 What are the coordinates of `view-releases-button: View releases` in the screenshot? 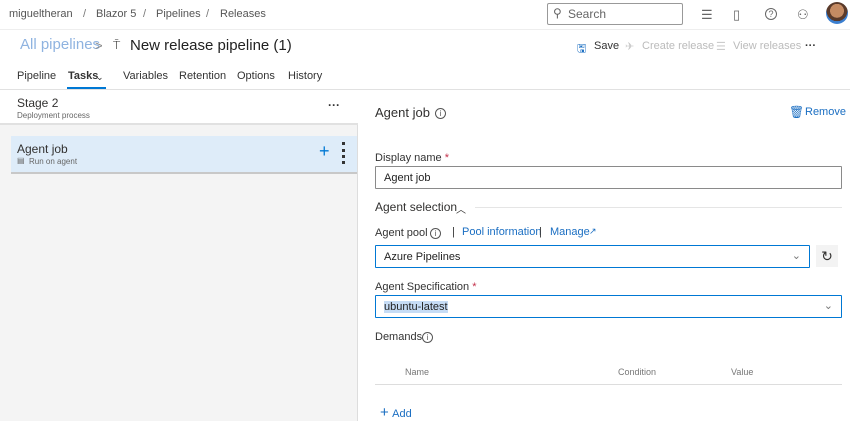 It's located at (767, 46).